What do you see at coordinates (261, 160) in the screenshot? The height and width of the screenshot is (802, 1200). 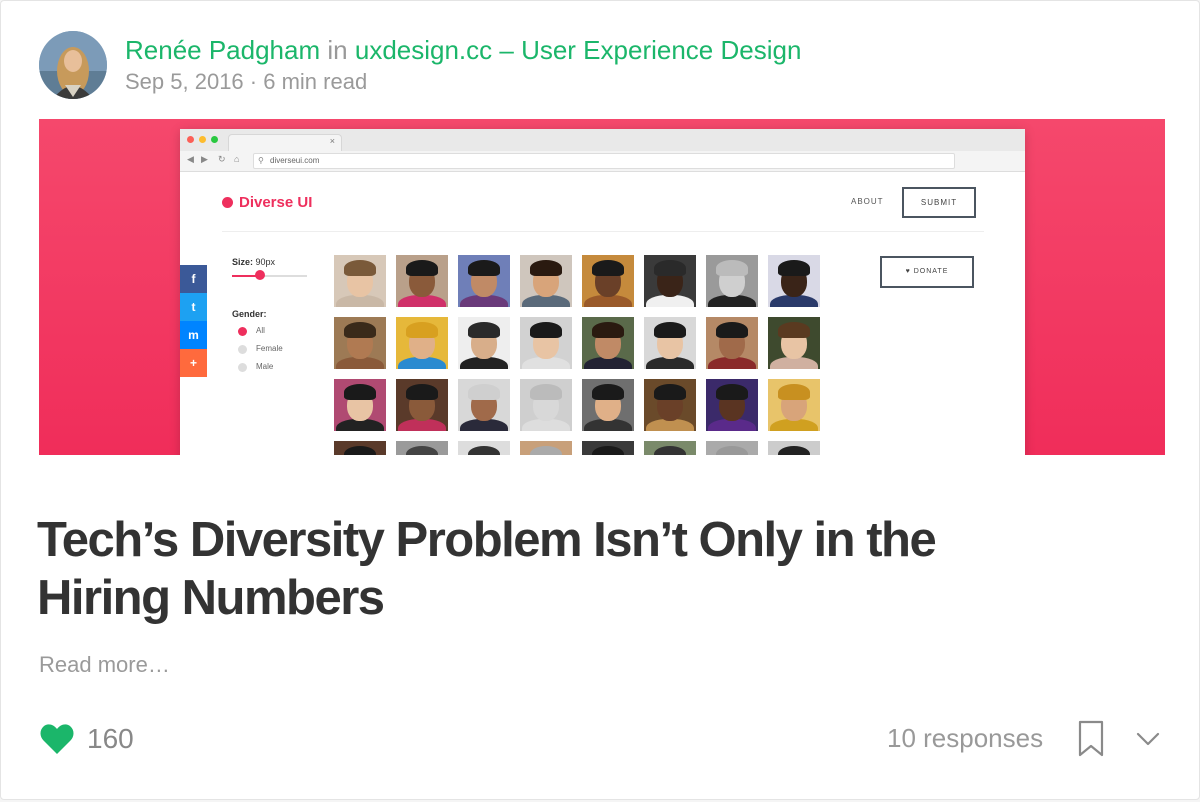 I see `search-icon: ⚲` at bounding box center [261, 160].